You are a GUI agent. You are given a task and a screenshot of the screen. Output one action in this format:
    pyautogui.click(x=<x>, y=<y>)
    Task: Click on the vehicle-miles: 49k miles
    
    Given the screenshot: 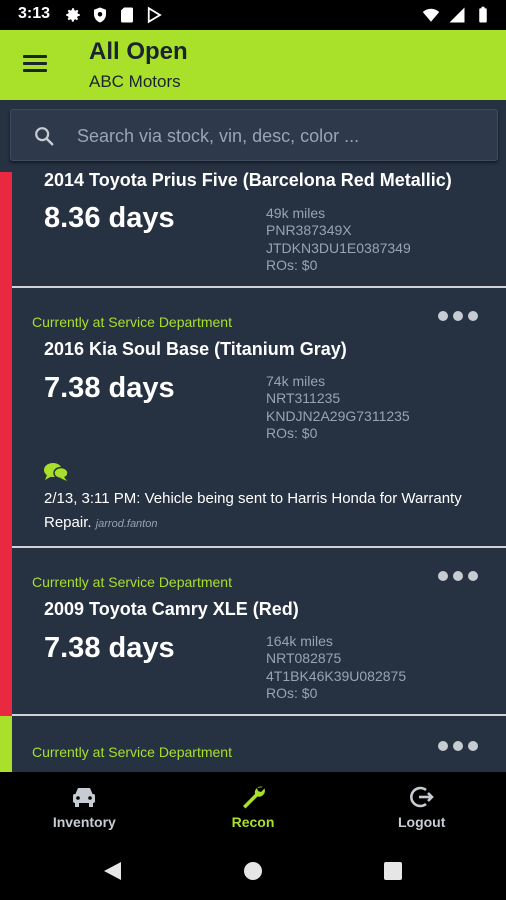 What is the action you would take?
    pyautogui.click(x=296, y=213)
    